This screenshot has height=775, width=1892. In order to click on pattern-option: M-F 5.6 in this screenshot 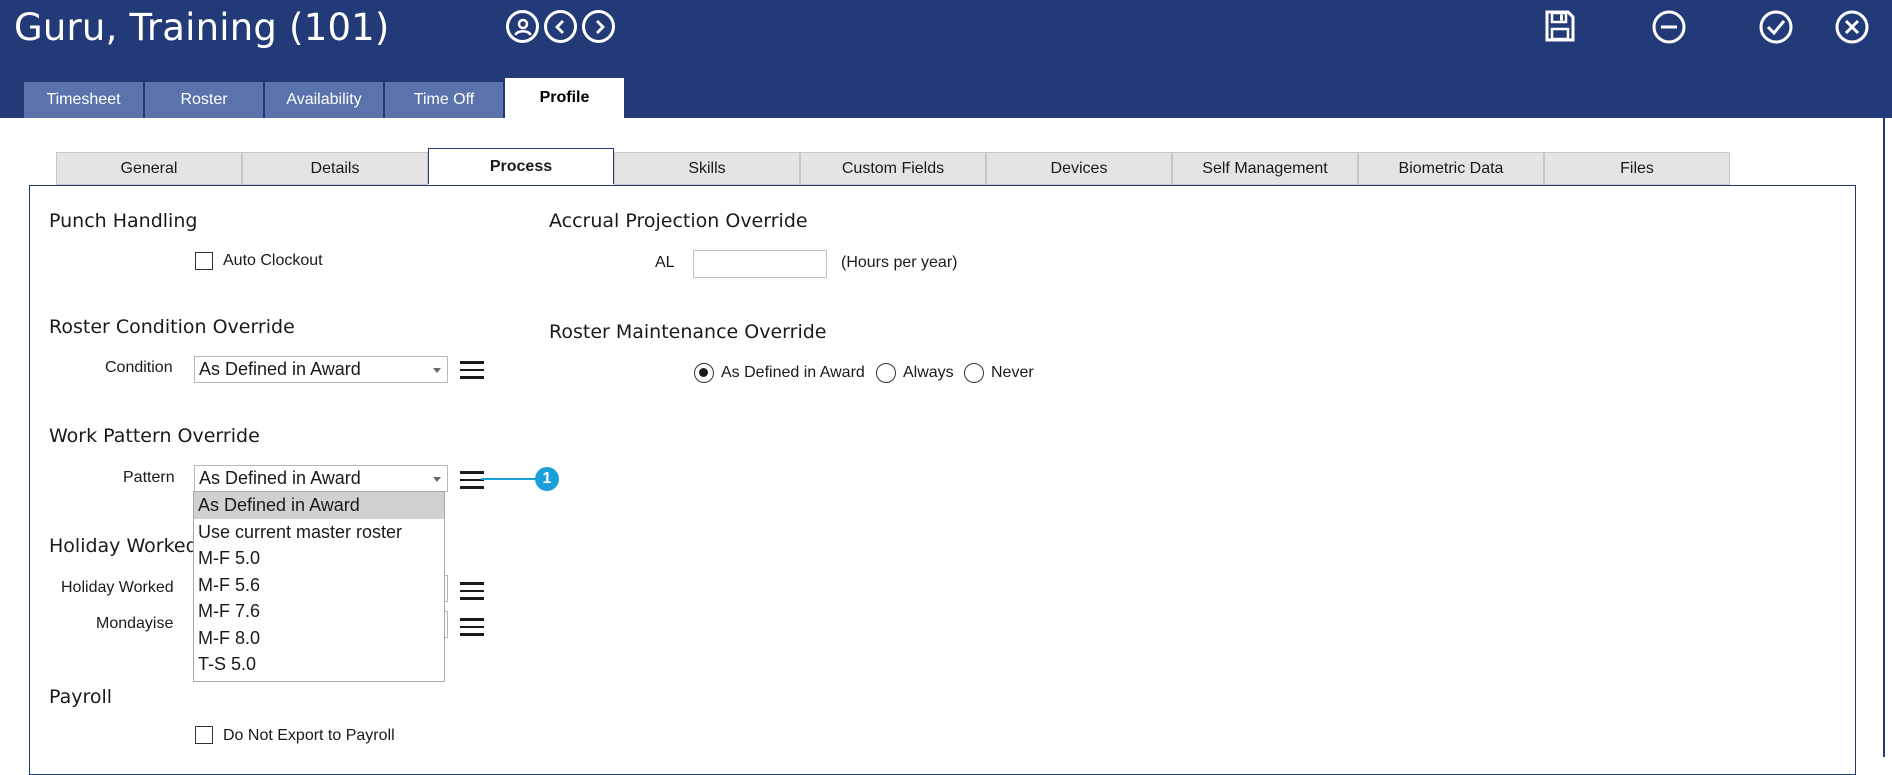, I will do `click(319, 585)`.